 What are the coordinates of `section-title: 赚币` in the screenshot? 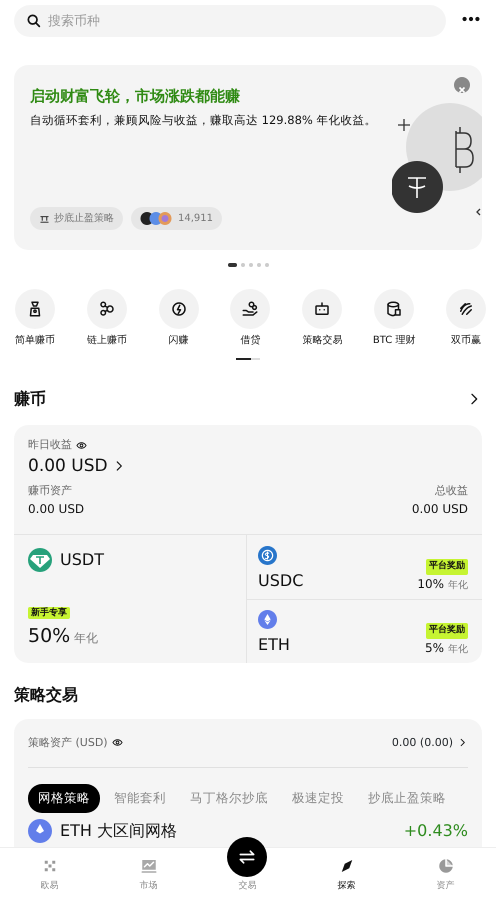 It's located at (30, 399).